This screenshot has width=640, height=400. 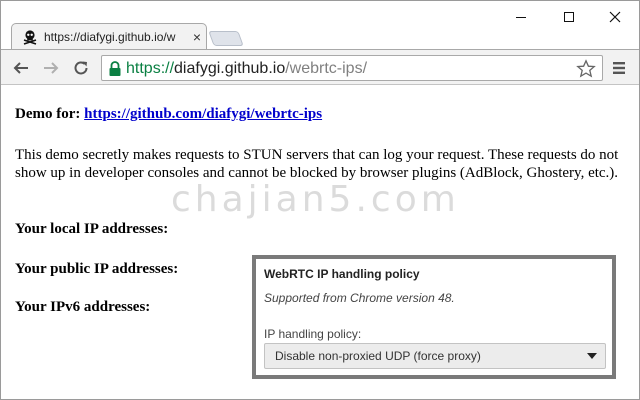 I want to click on minimize-icon, so click(x=521, y=17).